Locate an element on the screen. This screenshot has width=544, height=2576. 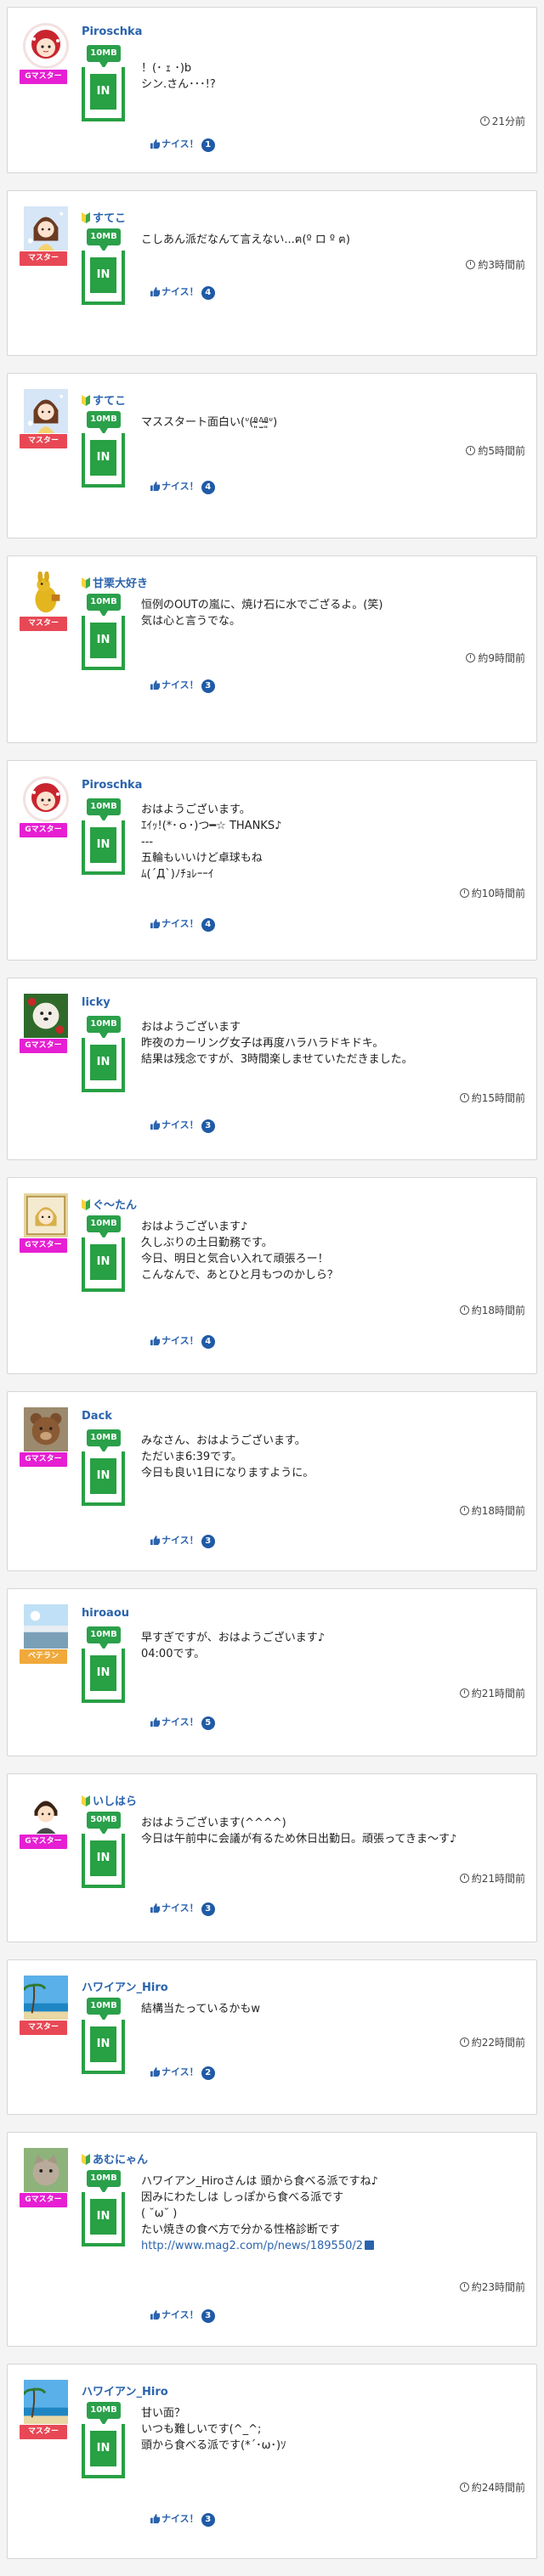
data-size-badge: 50MB is located at coordinates (104, 1823).